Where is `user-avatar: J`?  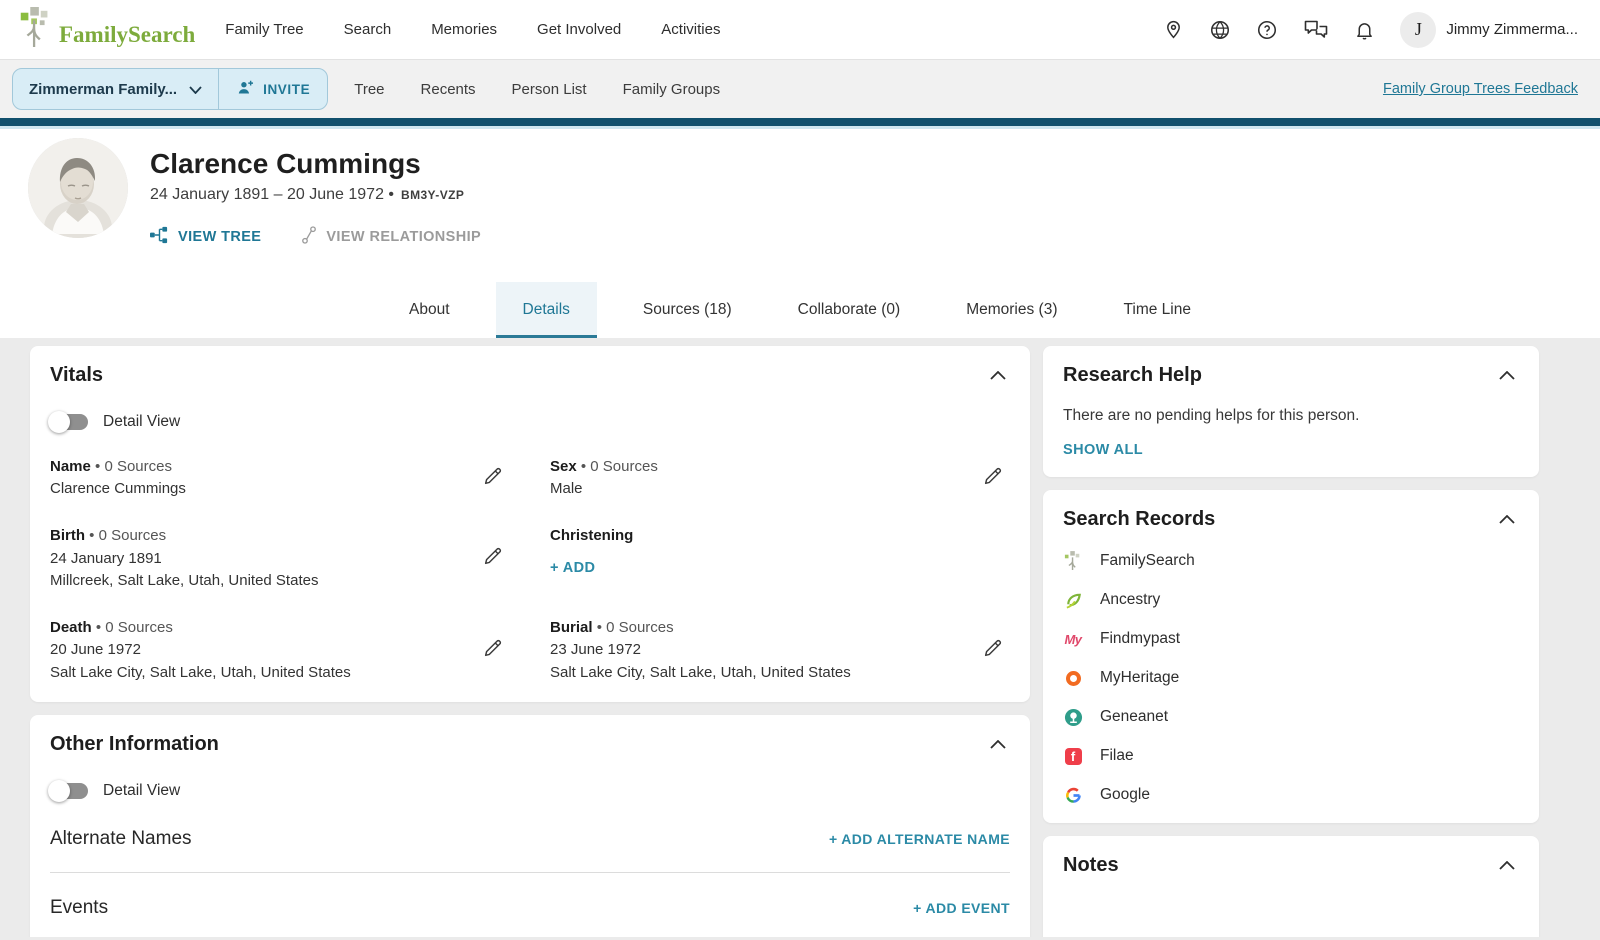
user-avatar: J is located at coordinates (1418, 29).